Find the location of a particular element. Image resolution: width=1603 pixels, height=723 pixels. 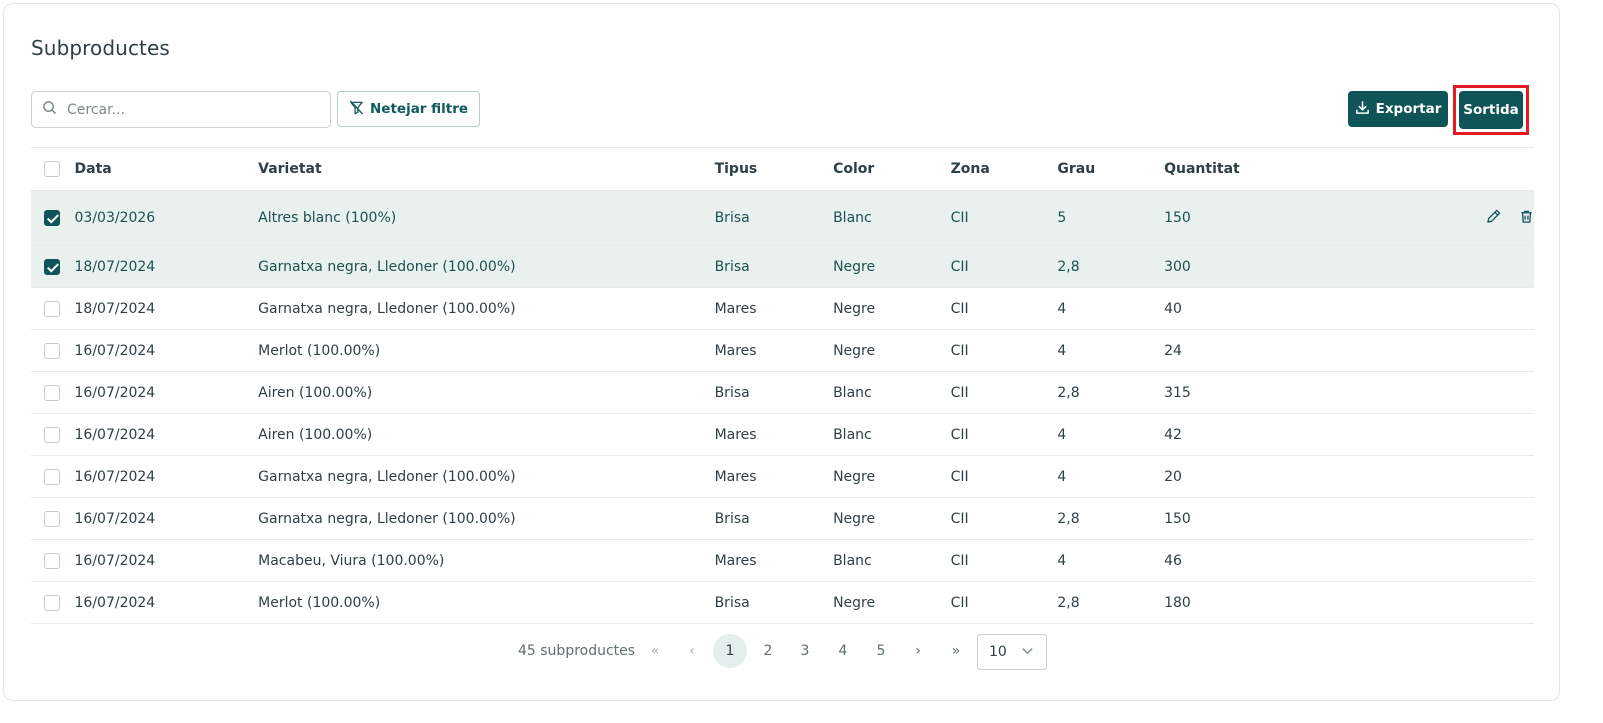

next-page-button: › is located at coordinates (918, 651).